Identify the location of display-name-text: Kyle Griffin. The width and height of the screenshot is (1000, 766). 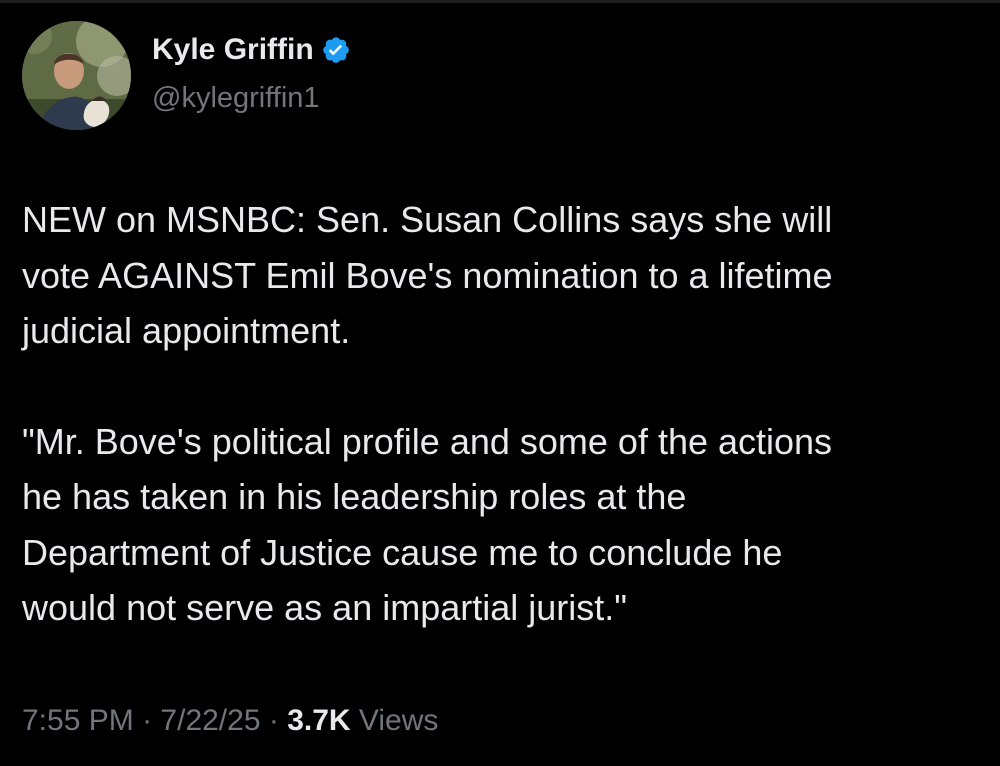
(233, 49).